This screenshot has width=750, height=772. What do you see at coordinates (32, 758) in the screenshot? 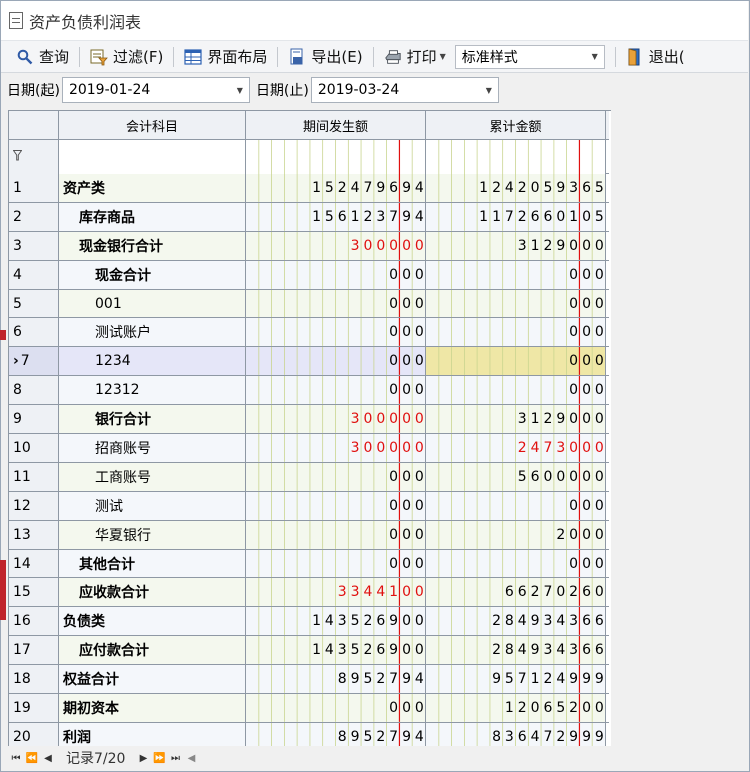
I see `prev-page-group-icon: ⏪` at bounding box center [32, 758].